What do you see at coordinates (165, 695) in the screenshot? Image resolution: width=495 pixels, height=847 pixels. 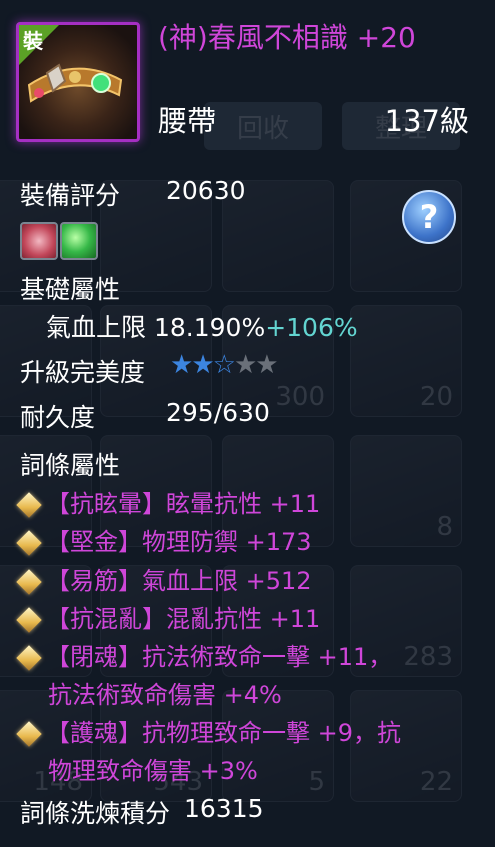 I see `affix-item-continued: 抗法術致命傷害 +4%` at bounding box center [165, 695].